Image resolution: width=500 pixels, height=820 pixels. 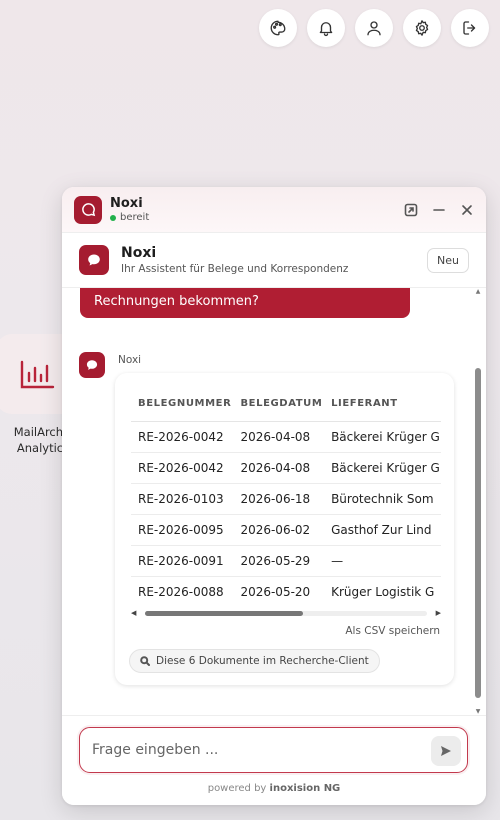 I want to click on send-icon, so click(x=446, y=751).